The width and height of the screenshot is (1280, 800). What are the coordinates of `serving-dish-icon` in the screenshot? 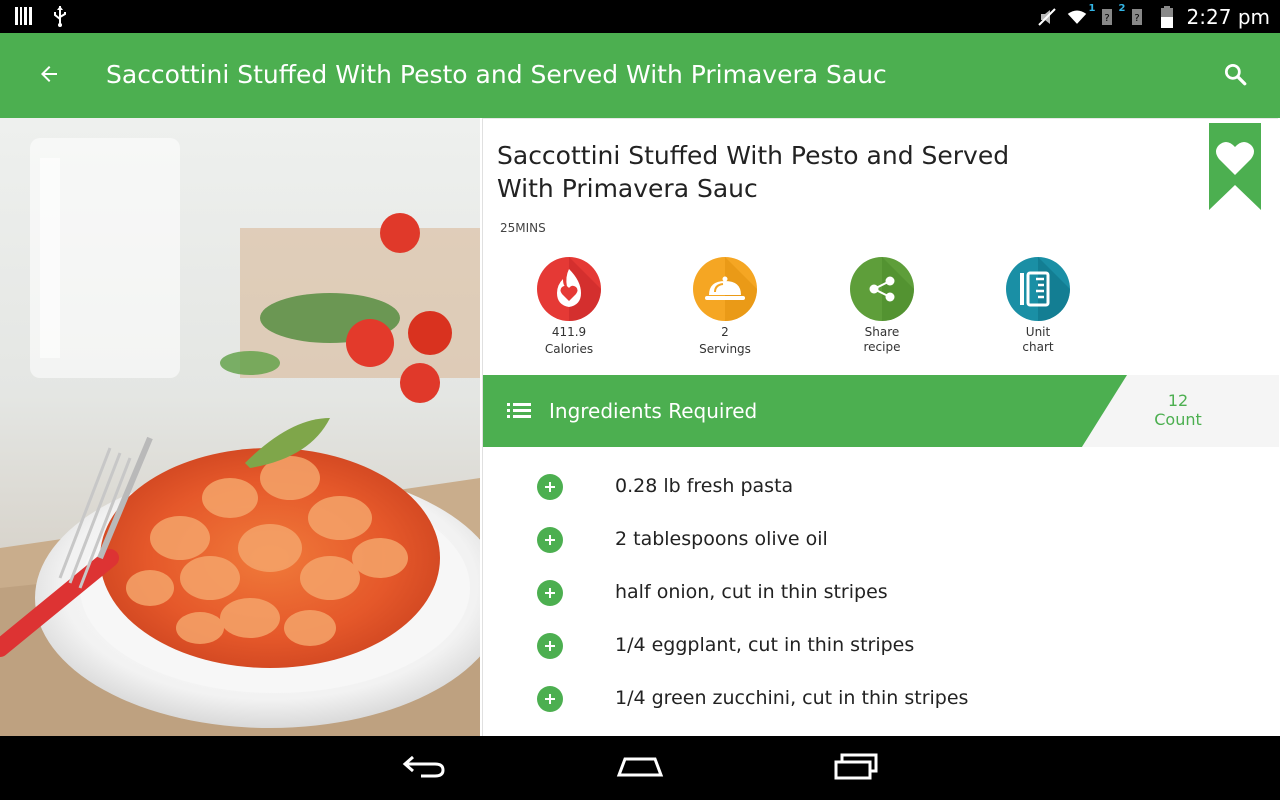 It's located at (725, 289).